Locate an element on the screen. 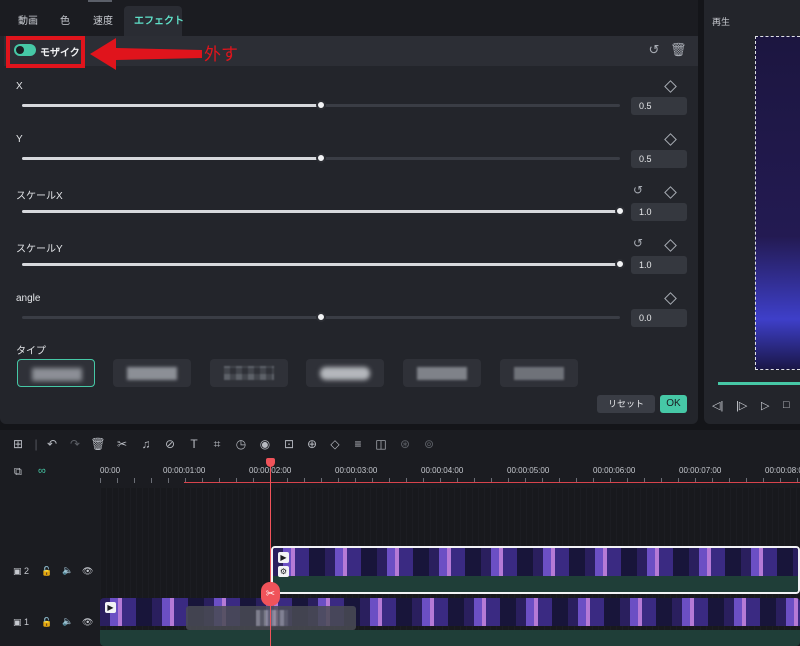 This screenshot has width=800, height=646. timecode: 00:00:07:00 is located at coordinates (700, 470).